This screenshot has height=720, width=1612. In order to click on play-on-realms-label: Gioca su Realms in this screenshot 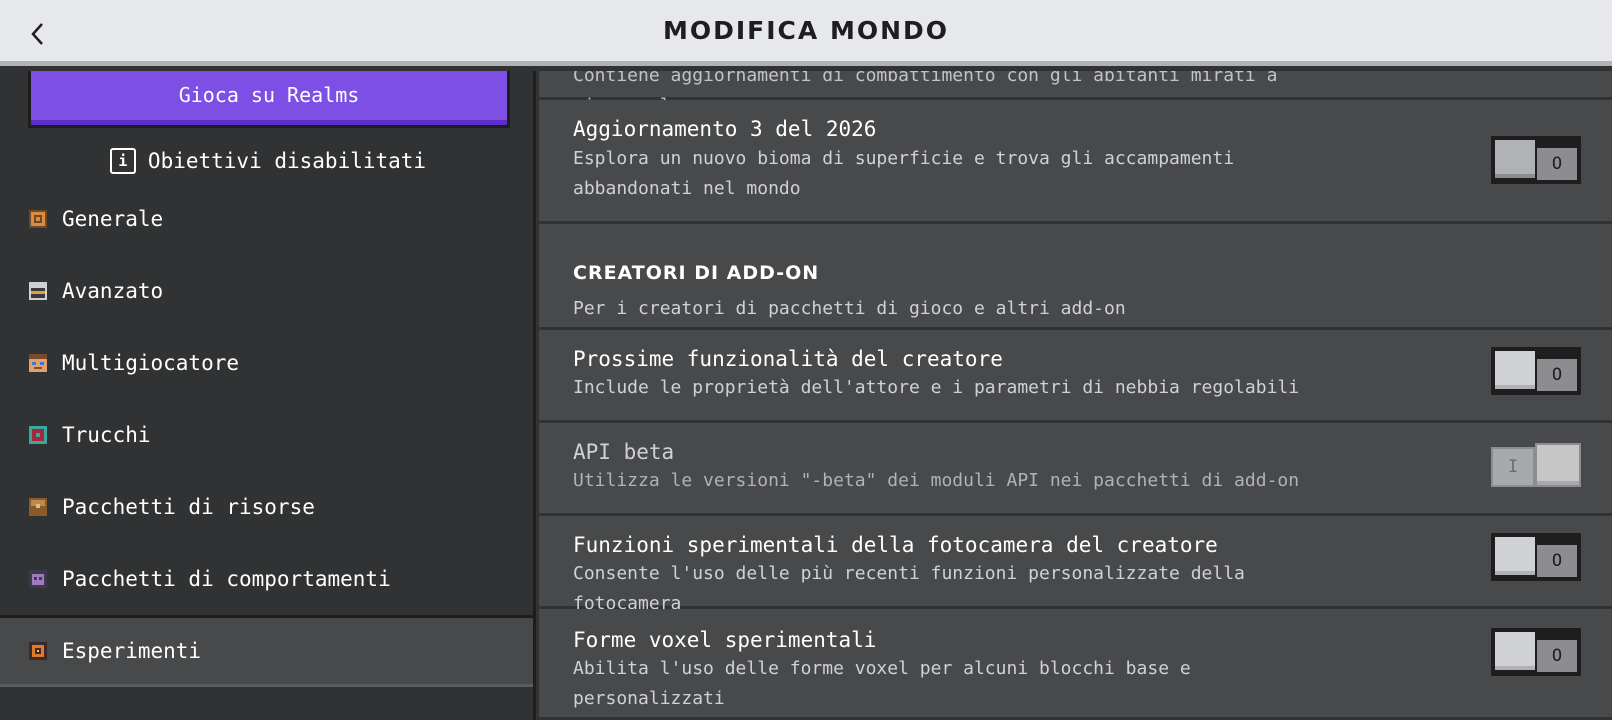, I will do `click(269, 95)`.